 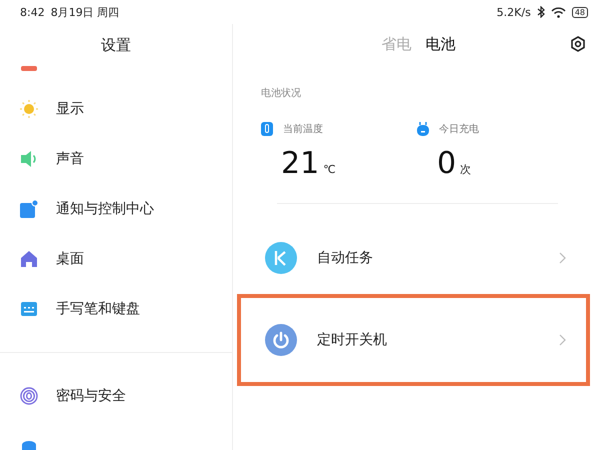 What do you see at coordinates (70, 159) in the screenshot?
I see `menu-item: 声音` at bounding box center [70, 159].